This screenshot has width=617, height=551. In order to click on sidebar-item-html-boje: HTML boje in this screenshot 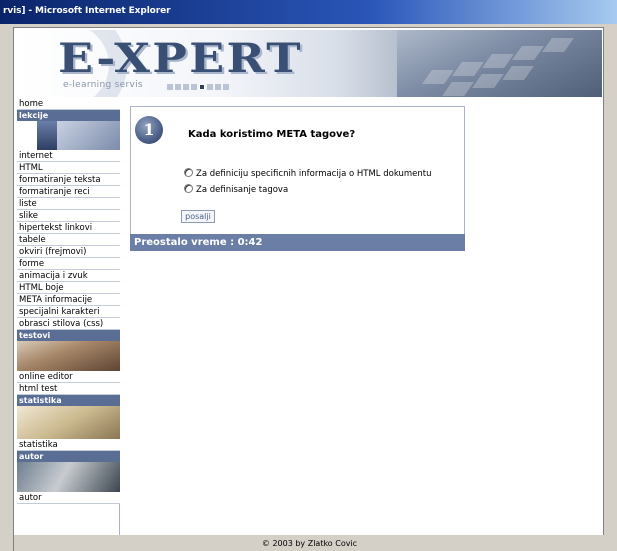, I will do `click(68, 288)`.